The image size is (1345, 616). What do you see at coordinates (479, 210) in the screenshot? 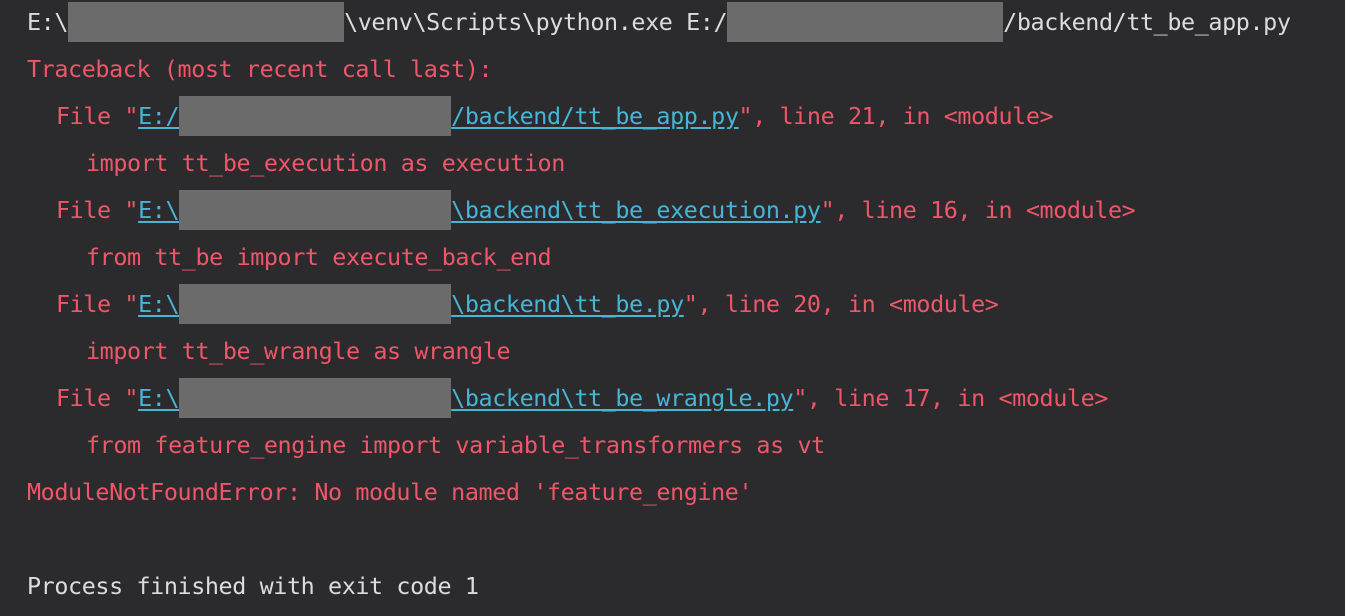
I see `file-link: E:\ \backend\tt_be_execution.py` at bounding box center [479, 210].